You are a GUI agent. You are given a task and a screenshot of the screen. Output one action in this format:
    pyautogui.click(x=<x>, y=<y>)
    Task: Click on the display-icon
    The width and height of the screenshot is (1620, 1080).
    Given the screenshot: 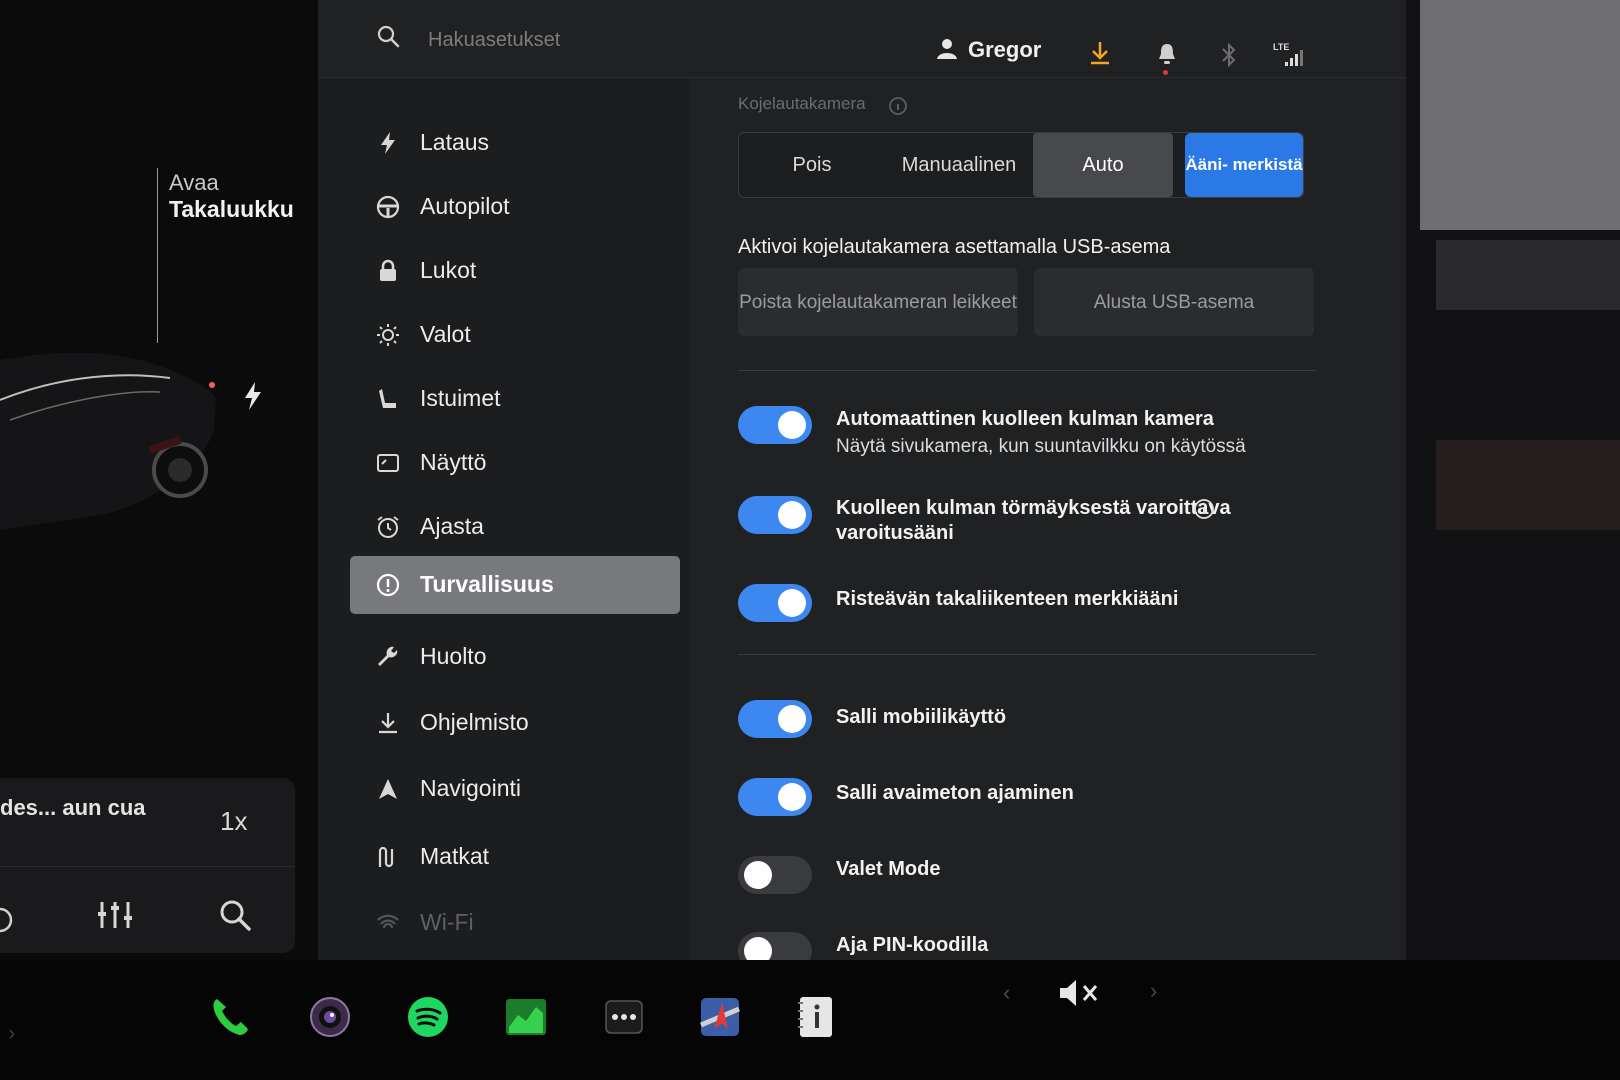 What is the action you would take?
    pyautogui.click(x=388, y=463)
    